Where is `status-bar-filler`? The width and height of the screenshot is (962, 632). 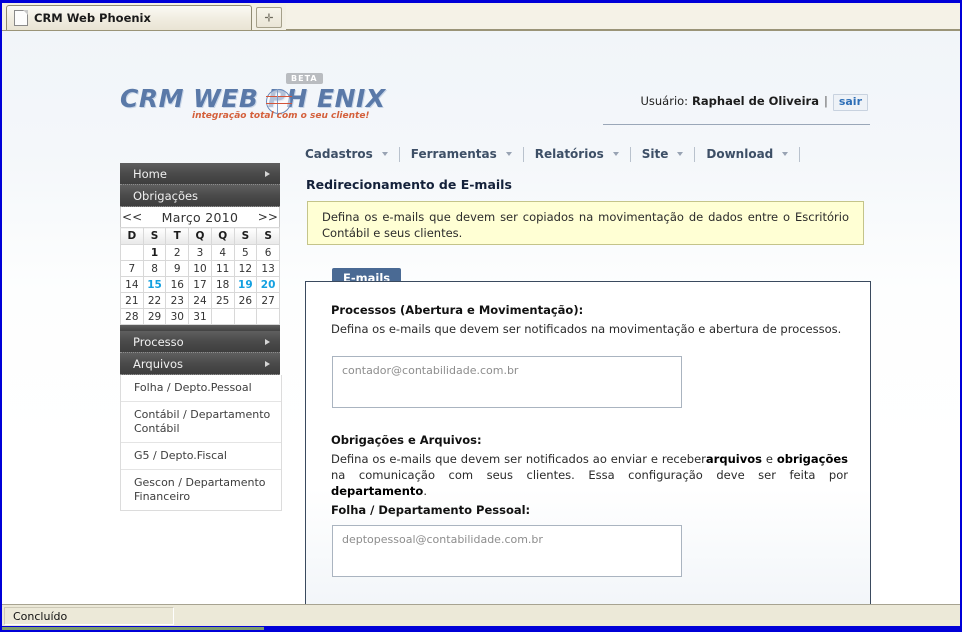 status-bar-filler is located at coordinates (567, 616).